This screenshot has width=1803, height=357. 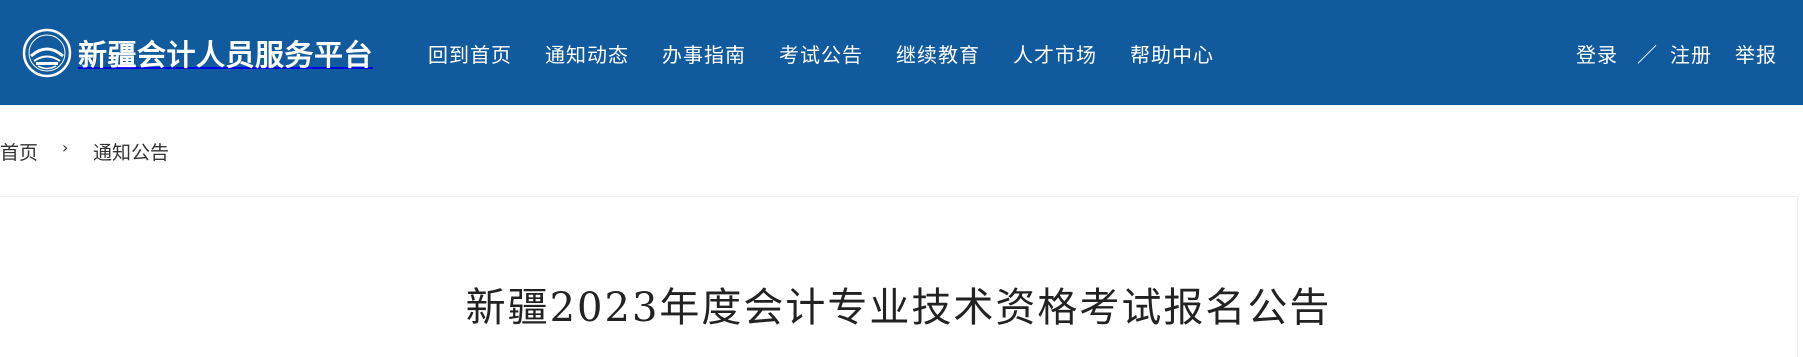 What do you see at coordinates (587, 53) in the screenshot?
I see `nav-item-notices: 通知动态` at bounding box center [587, 53].